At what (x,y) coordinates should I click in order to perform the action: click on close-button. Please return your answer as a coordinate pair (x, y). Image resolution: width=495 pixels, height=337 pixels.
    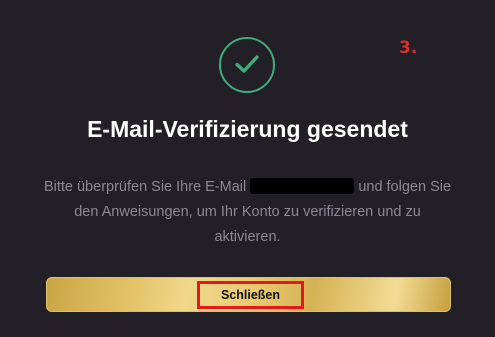
    Looking at the image, I should click on (248, 294).